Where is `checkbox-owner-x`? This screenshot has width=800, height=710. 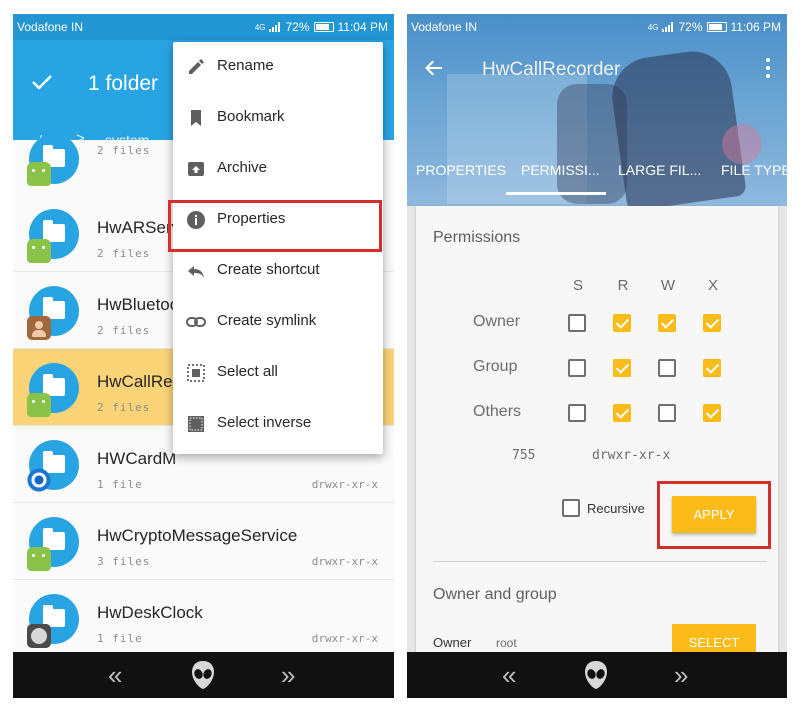
checkbox-owner-x is located at coordinates (712, 323).